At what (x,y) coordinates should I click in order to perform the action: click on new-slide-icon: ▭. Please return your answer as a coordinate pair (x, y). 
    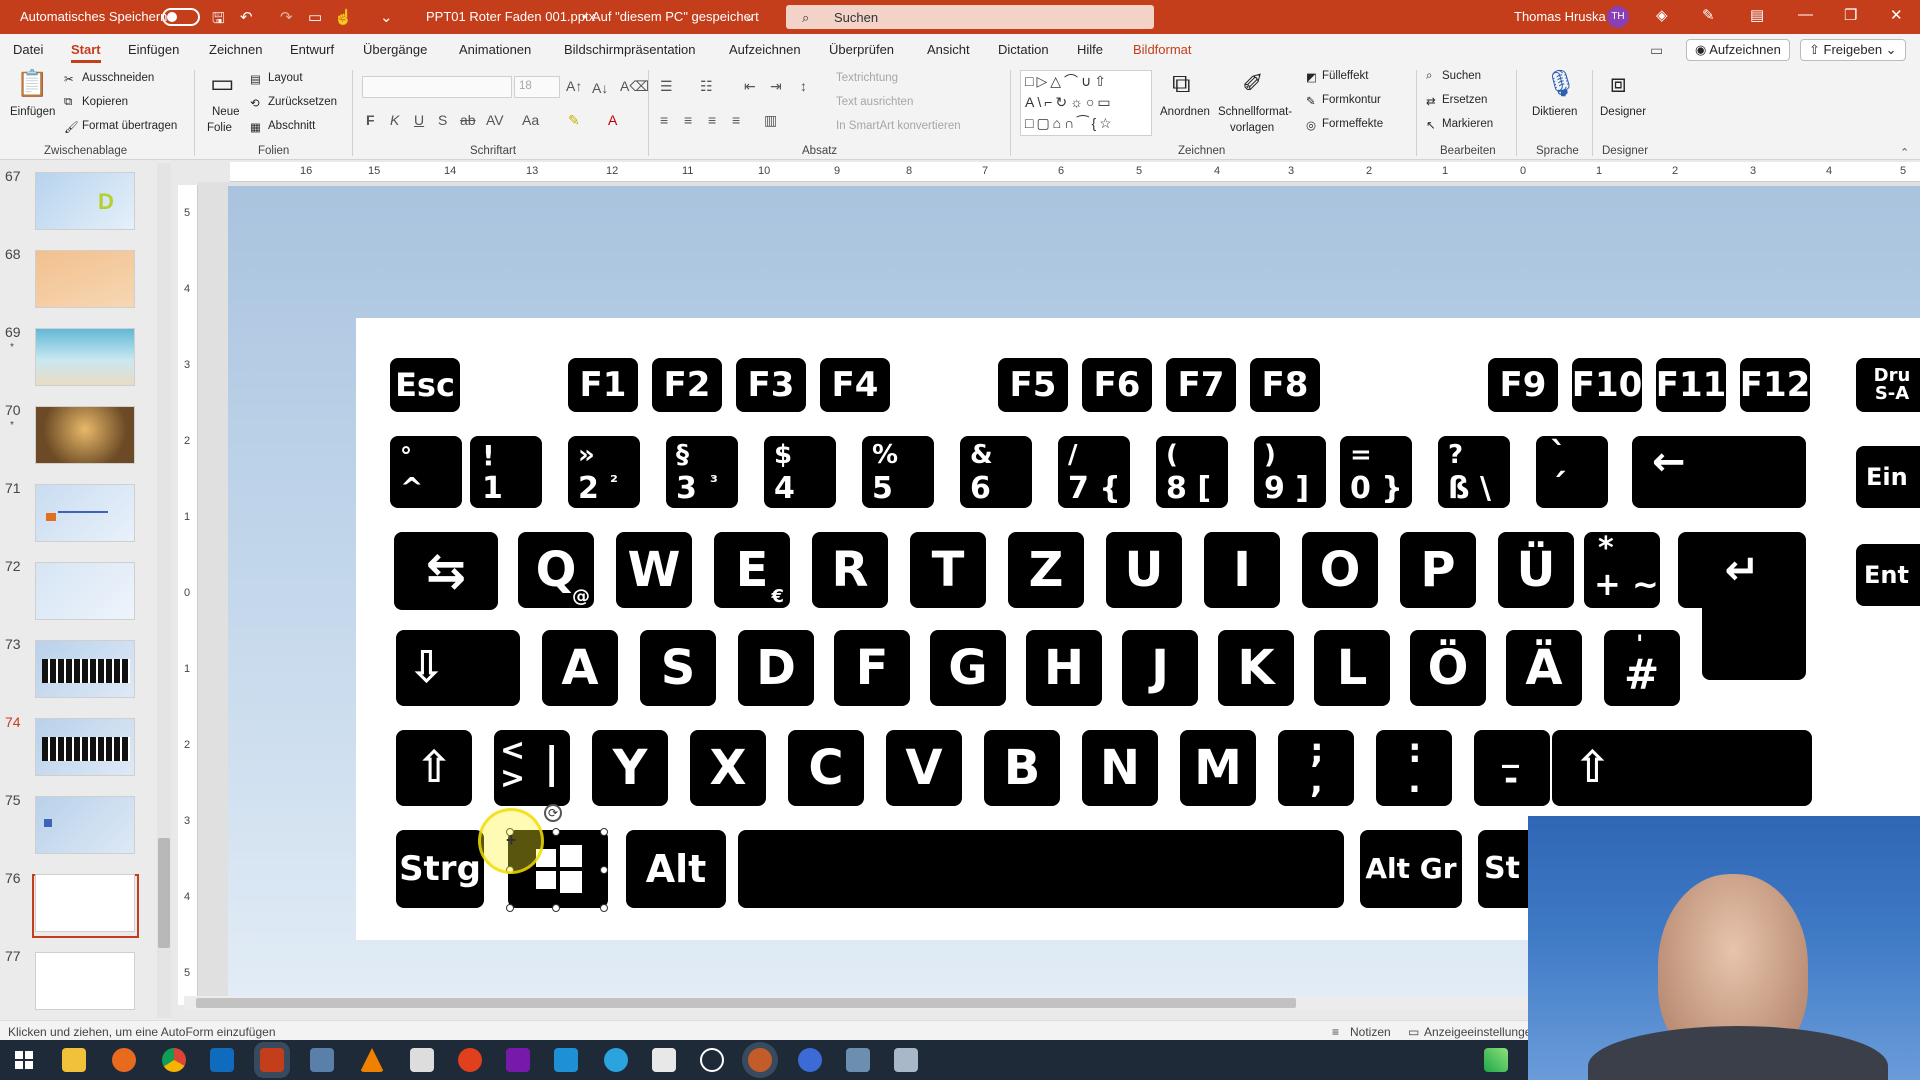
    Looking at the image, I should click on (222, 83).